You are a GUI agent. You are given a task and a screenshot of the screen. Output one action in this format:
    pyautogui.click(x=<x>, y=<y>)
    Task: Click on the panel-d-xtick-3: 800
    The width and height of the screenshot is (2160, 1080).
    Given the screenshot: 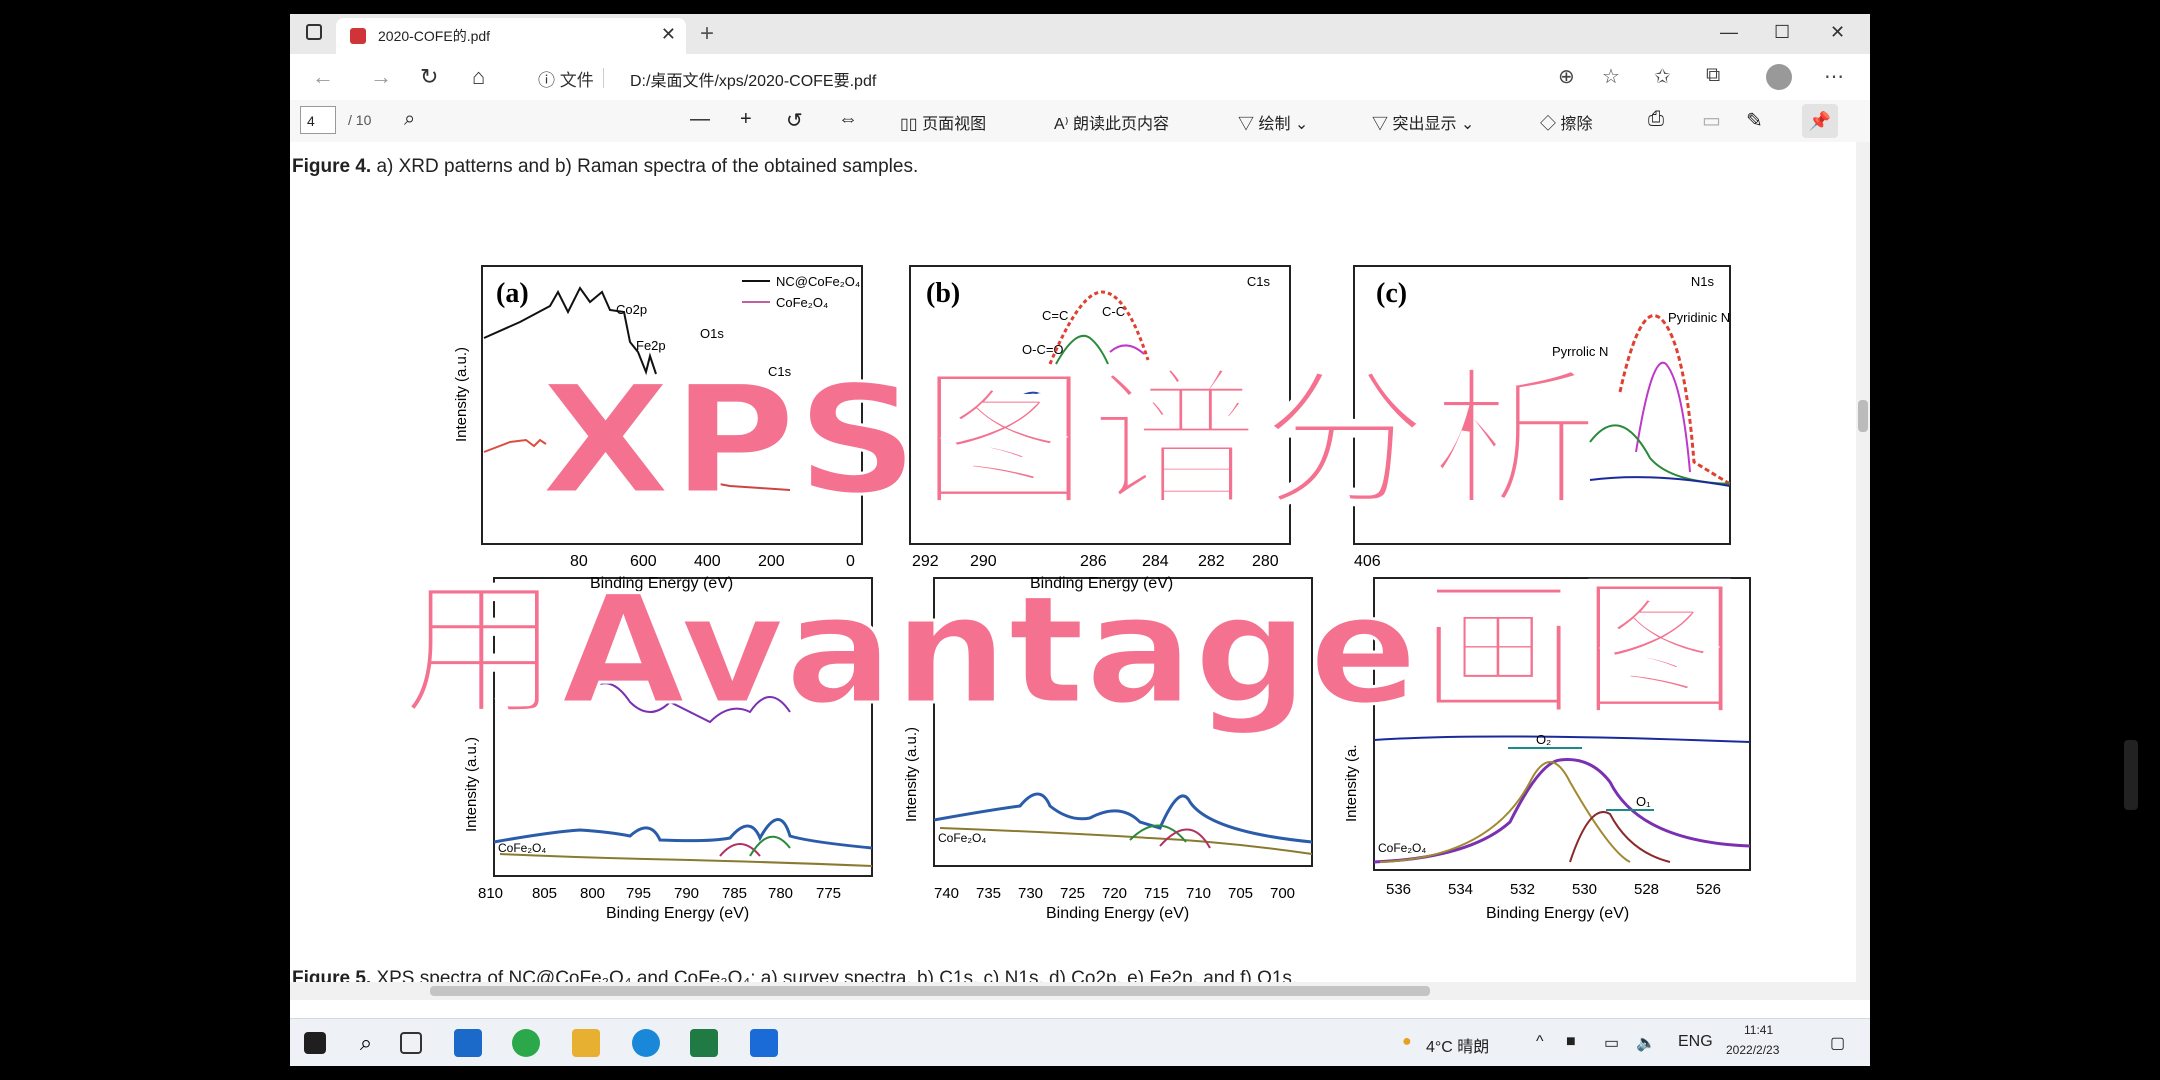 What is the action you would take?
    pyautogui.click(x=592, y=893)
    